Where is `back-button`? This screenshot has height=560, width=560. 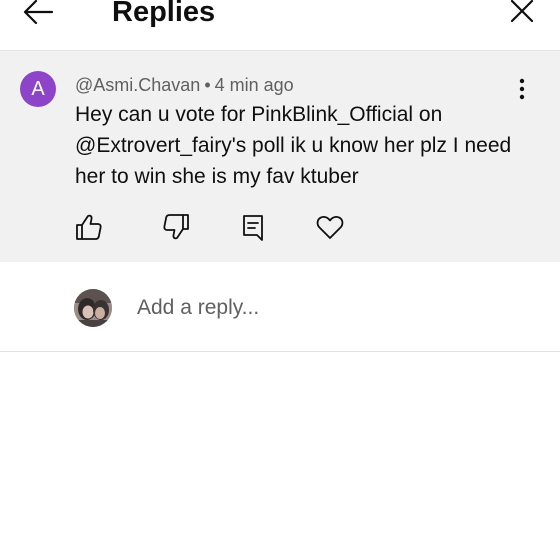 back-button is located at coordinates (38, 16).